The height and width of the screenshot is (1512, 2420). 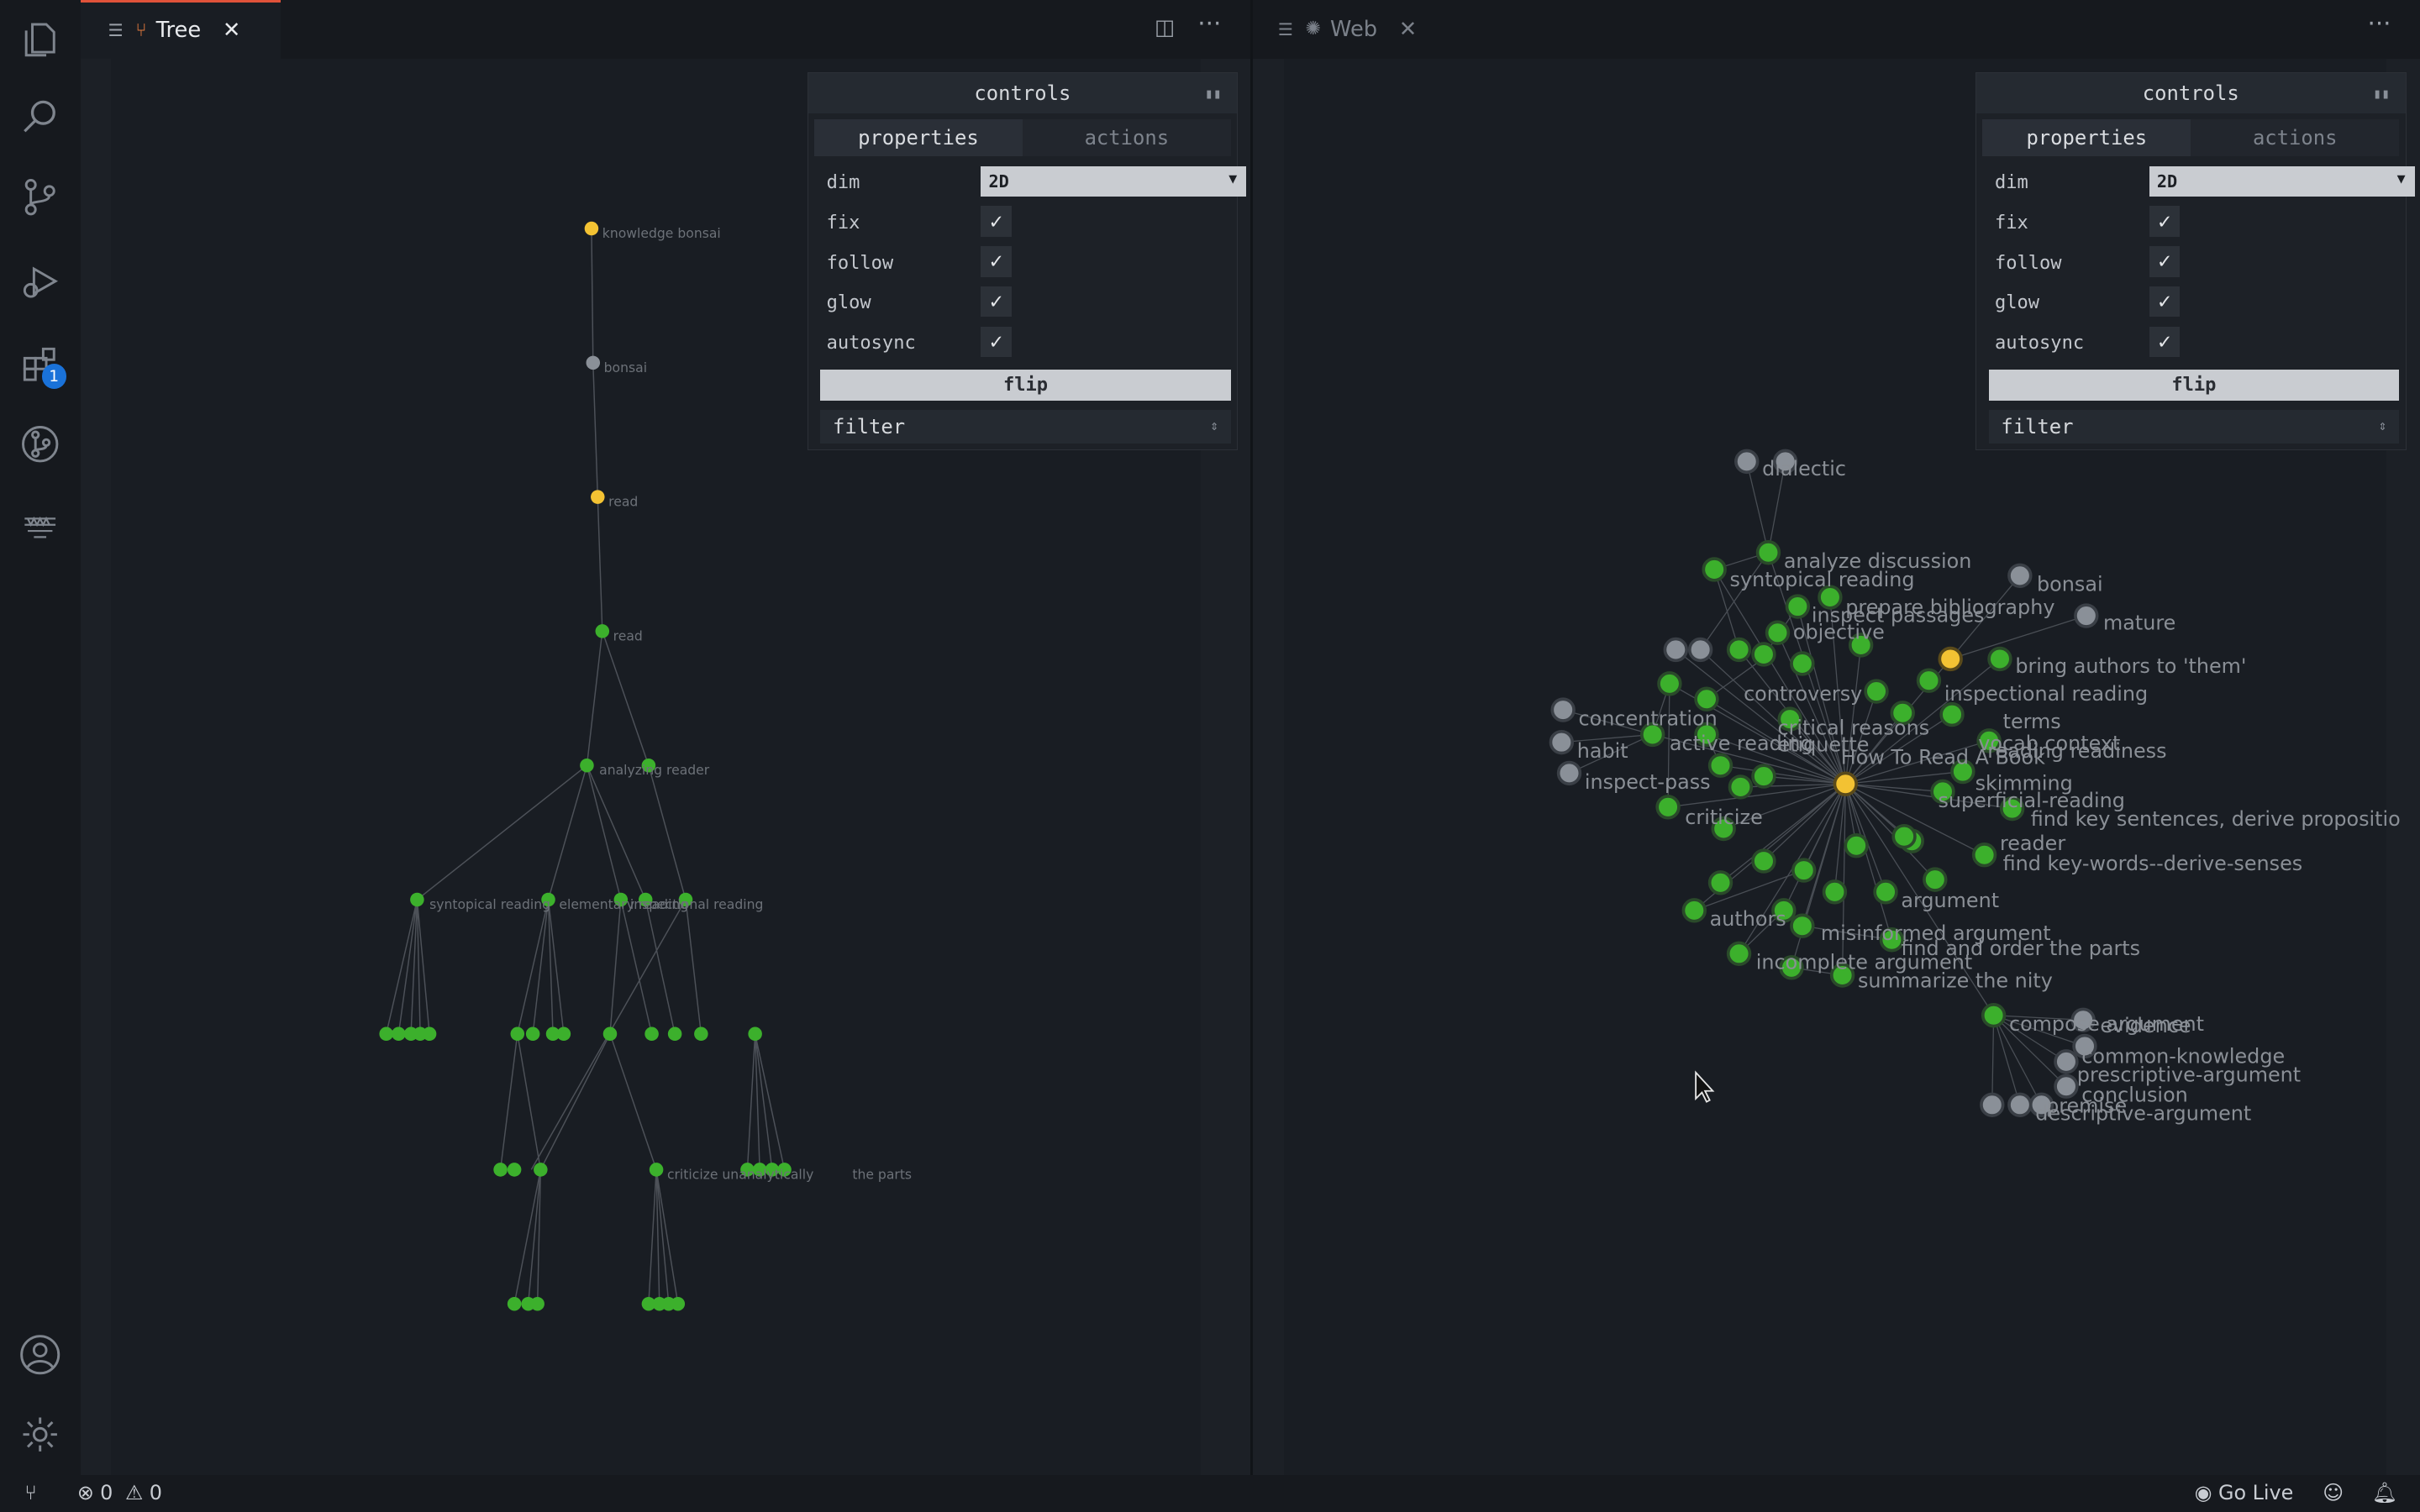 I want to click on web-label: bonsai, so click(x=2070, y=584).